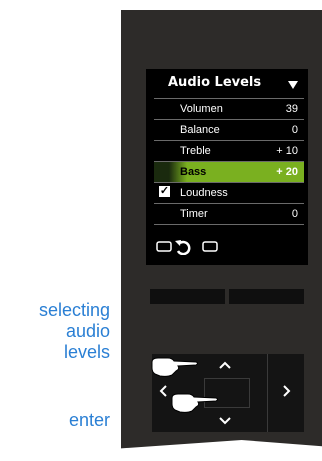  Describe the element at coordinates (229, 224) in the screenshot. I see `menu-divider` at that location.